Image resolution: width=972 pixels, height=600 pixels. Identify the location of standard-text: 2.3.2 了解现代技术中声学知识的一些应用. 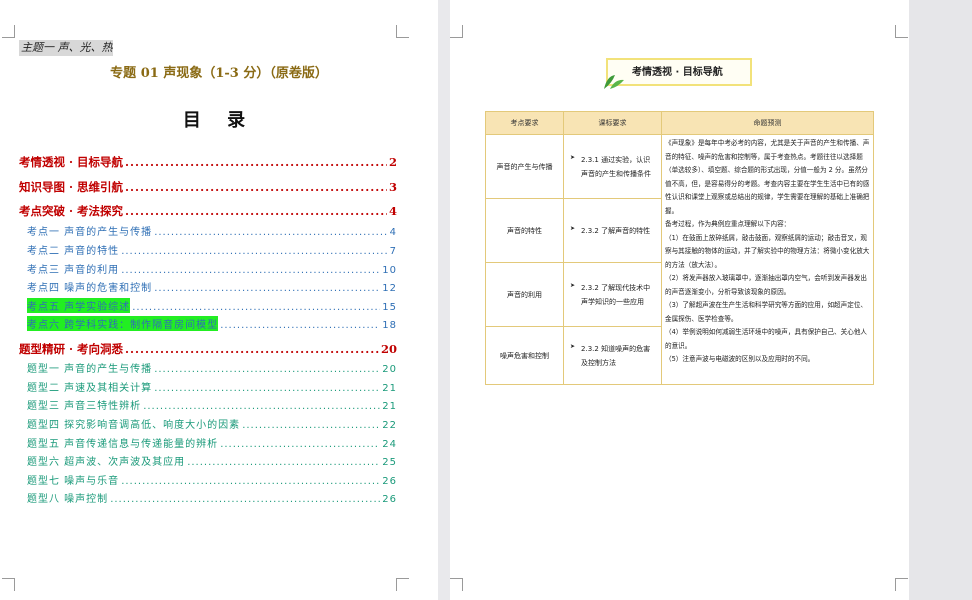
(616, 294).